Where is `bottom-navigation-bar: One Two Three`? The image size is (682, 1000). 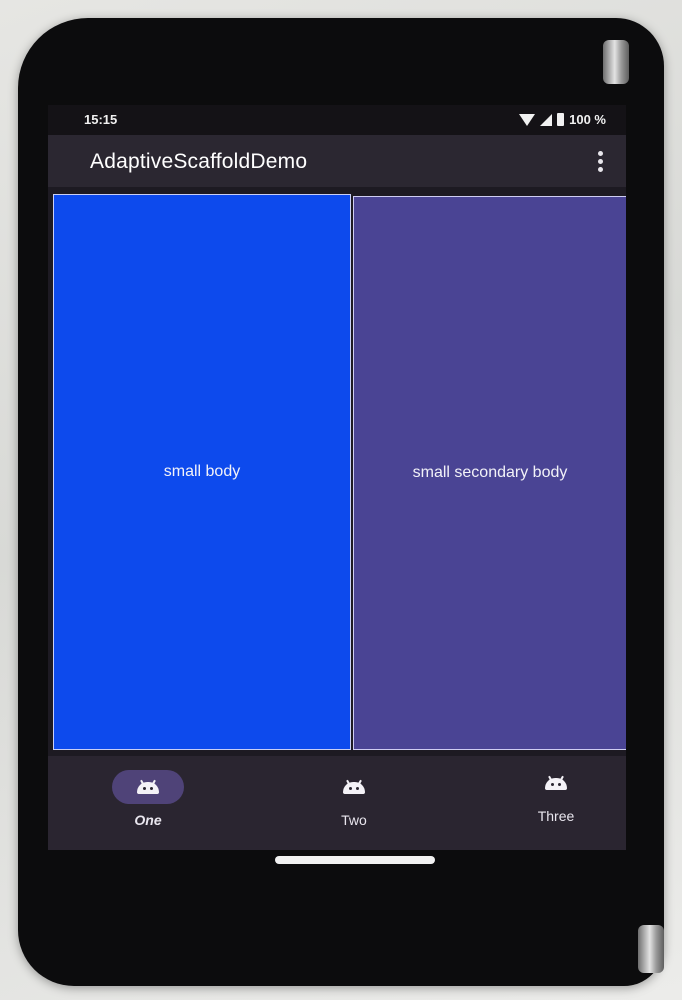 bottom-navigation-bar: One Two Three is located at coordinates (337, 803).